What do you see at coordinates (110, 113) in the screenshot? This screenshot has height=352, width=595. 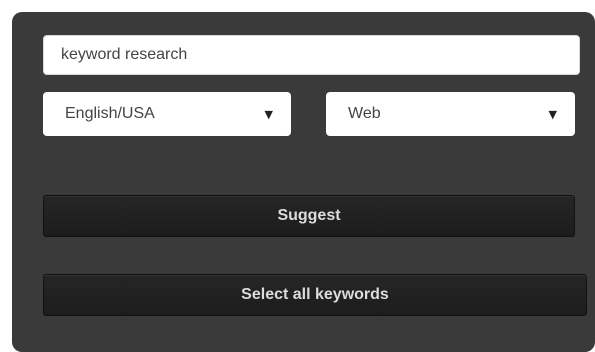 I see `language-select-value: English/USA` at bounding box center [110, 113].